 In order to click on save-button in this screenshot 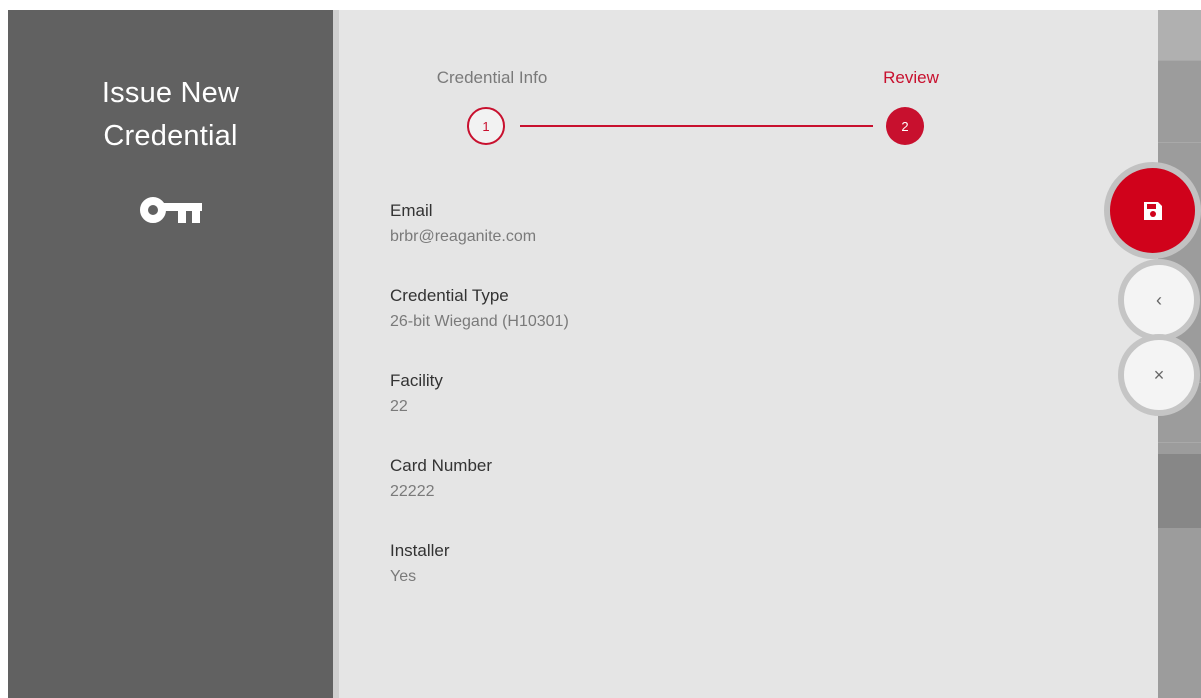, I will do `click(1152, 210)`.